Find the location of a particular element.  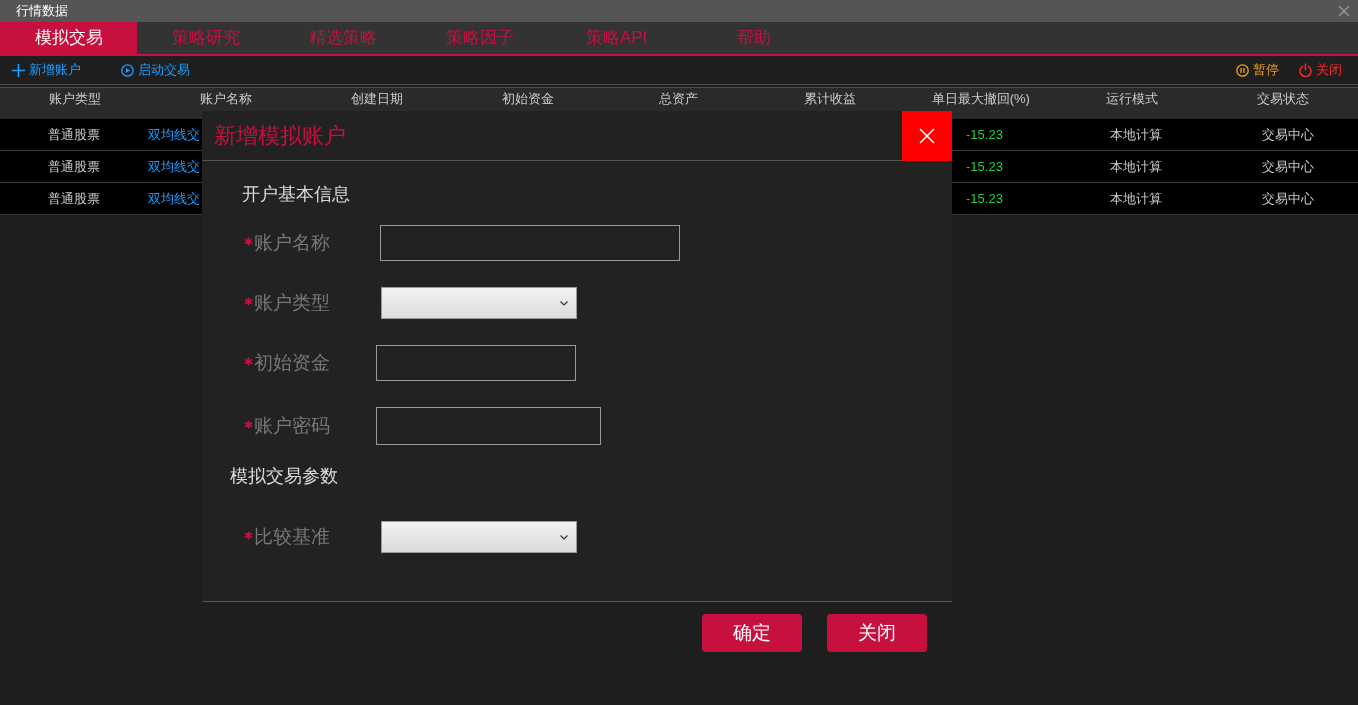

password-field is located at coordinates (488, 426).